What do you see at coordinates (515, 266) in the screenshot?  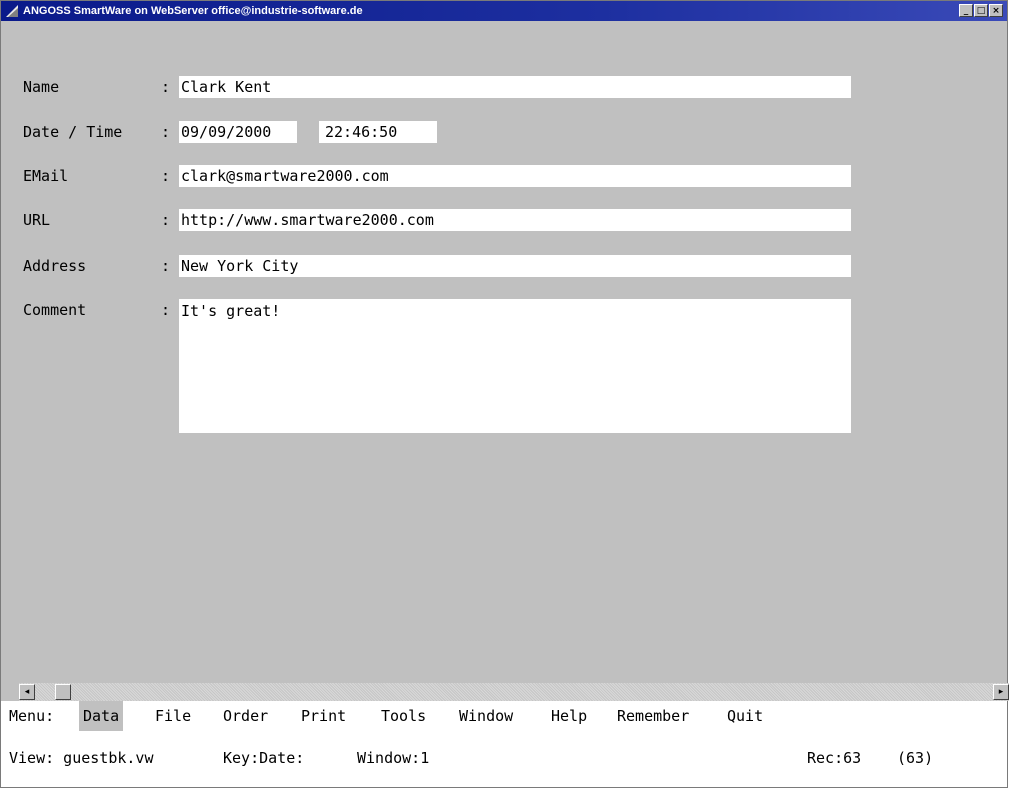 I see `address-field: New York City` at bounding box center [515, 266].